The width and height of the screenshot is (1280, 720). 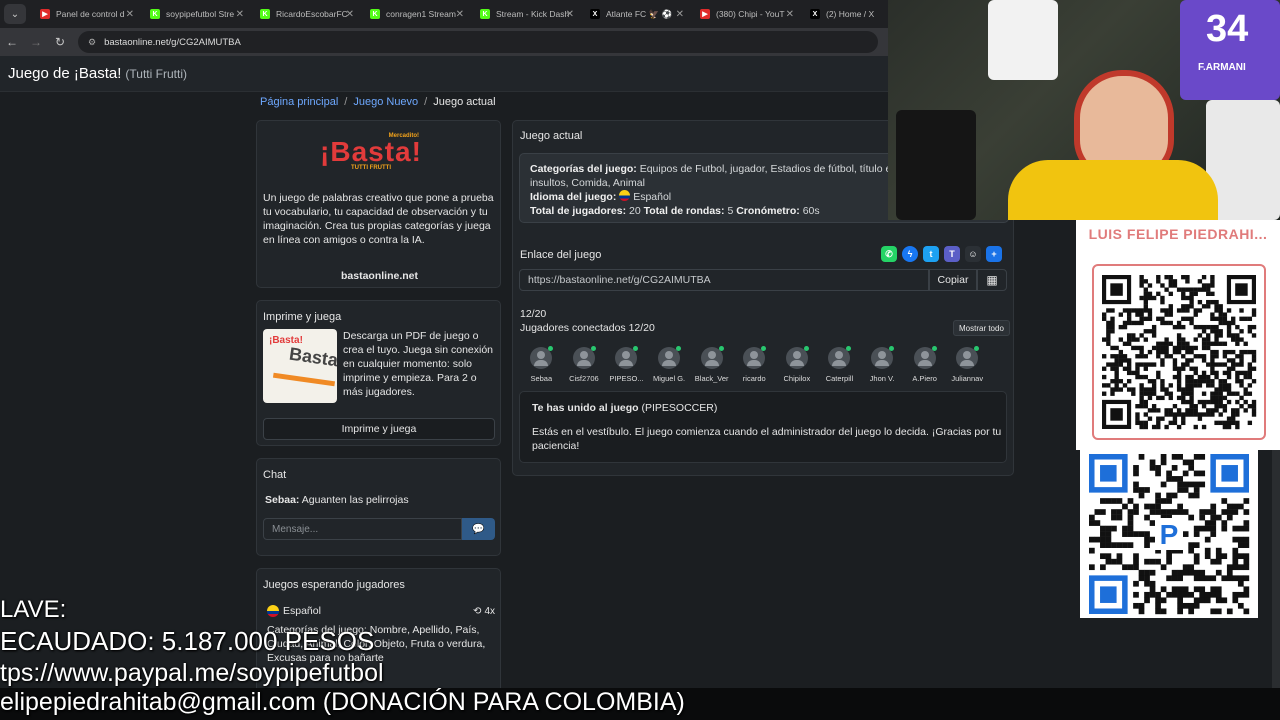 I want to click on browser-tab: X Atlante FC 🦅 ⚽ ✕, so click(x=637, y=14).